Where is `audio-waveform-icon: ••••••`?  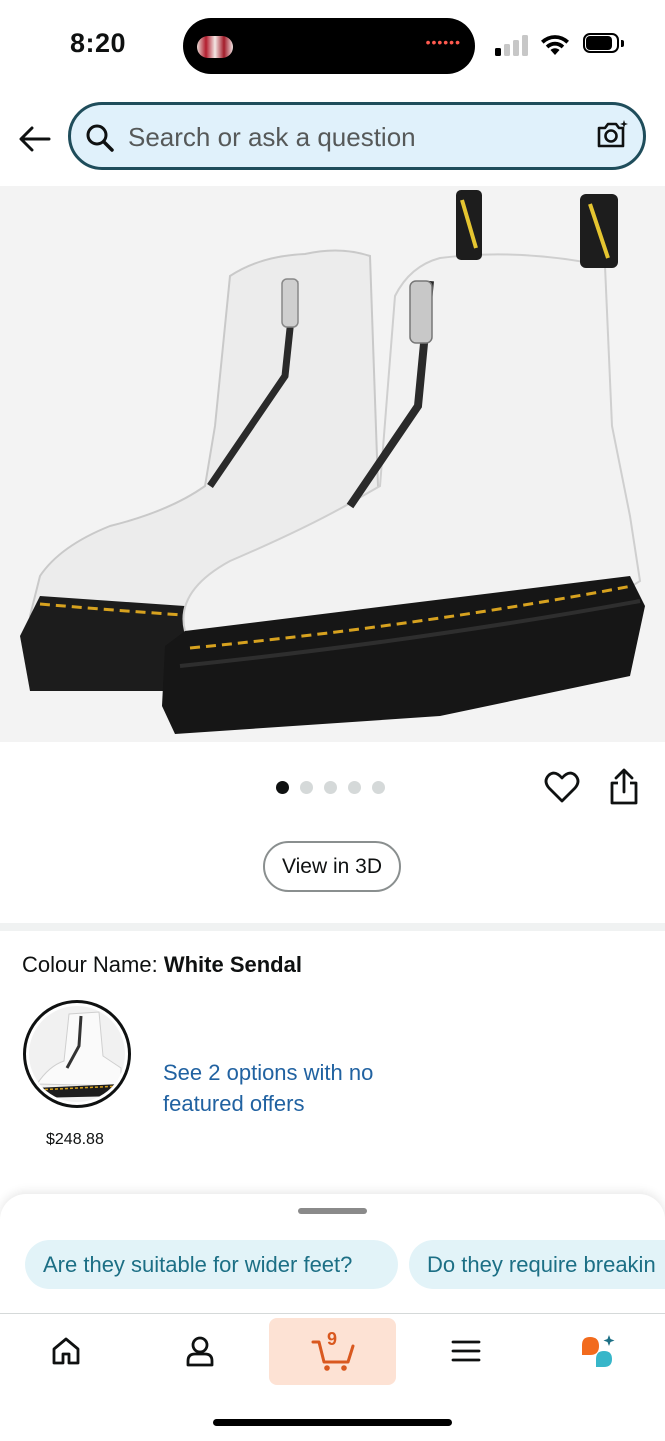 audio-waveform-icon: •••••• is located at coordinates (443, 42).